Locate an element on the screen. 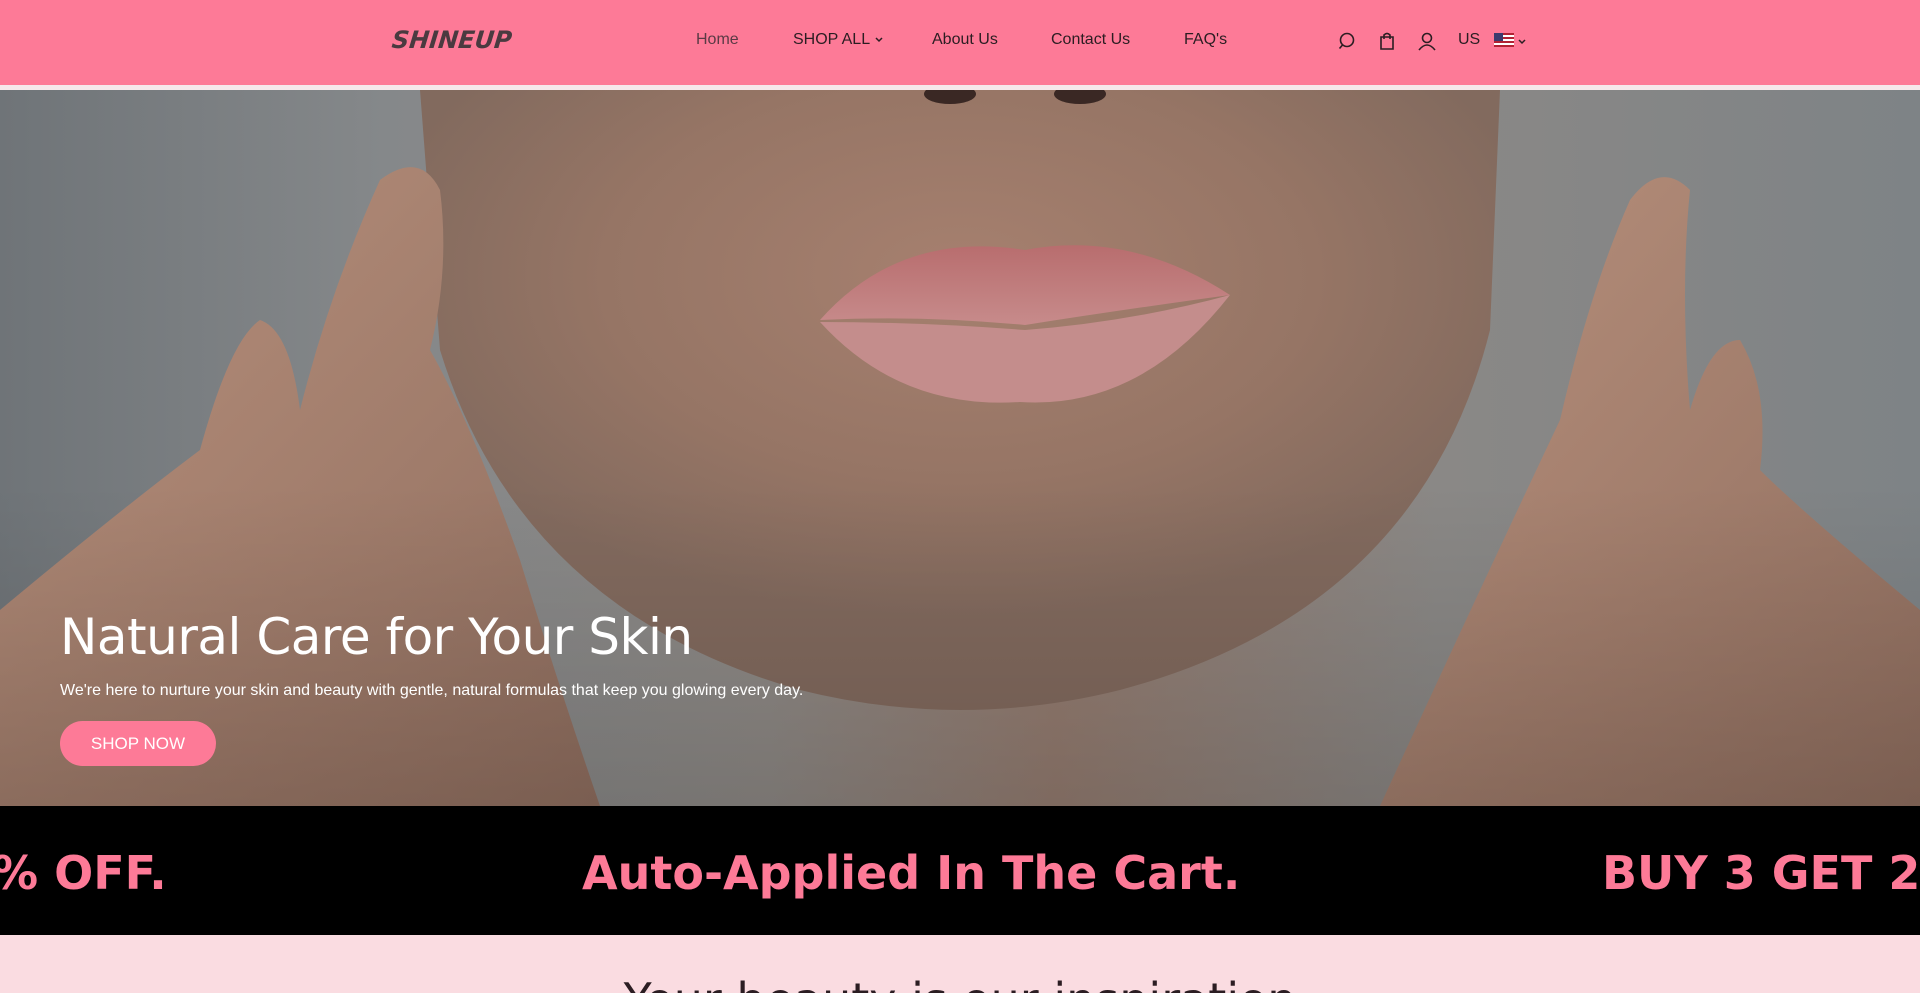 Image resolution: width=1920 pixels, height=993 pixels. inspiration-section: Your beauty is our inspiration is located at coordinates (960, 964).